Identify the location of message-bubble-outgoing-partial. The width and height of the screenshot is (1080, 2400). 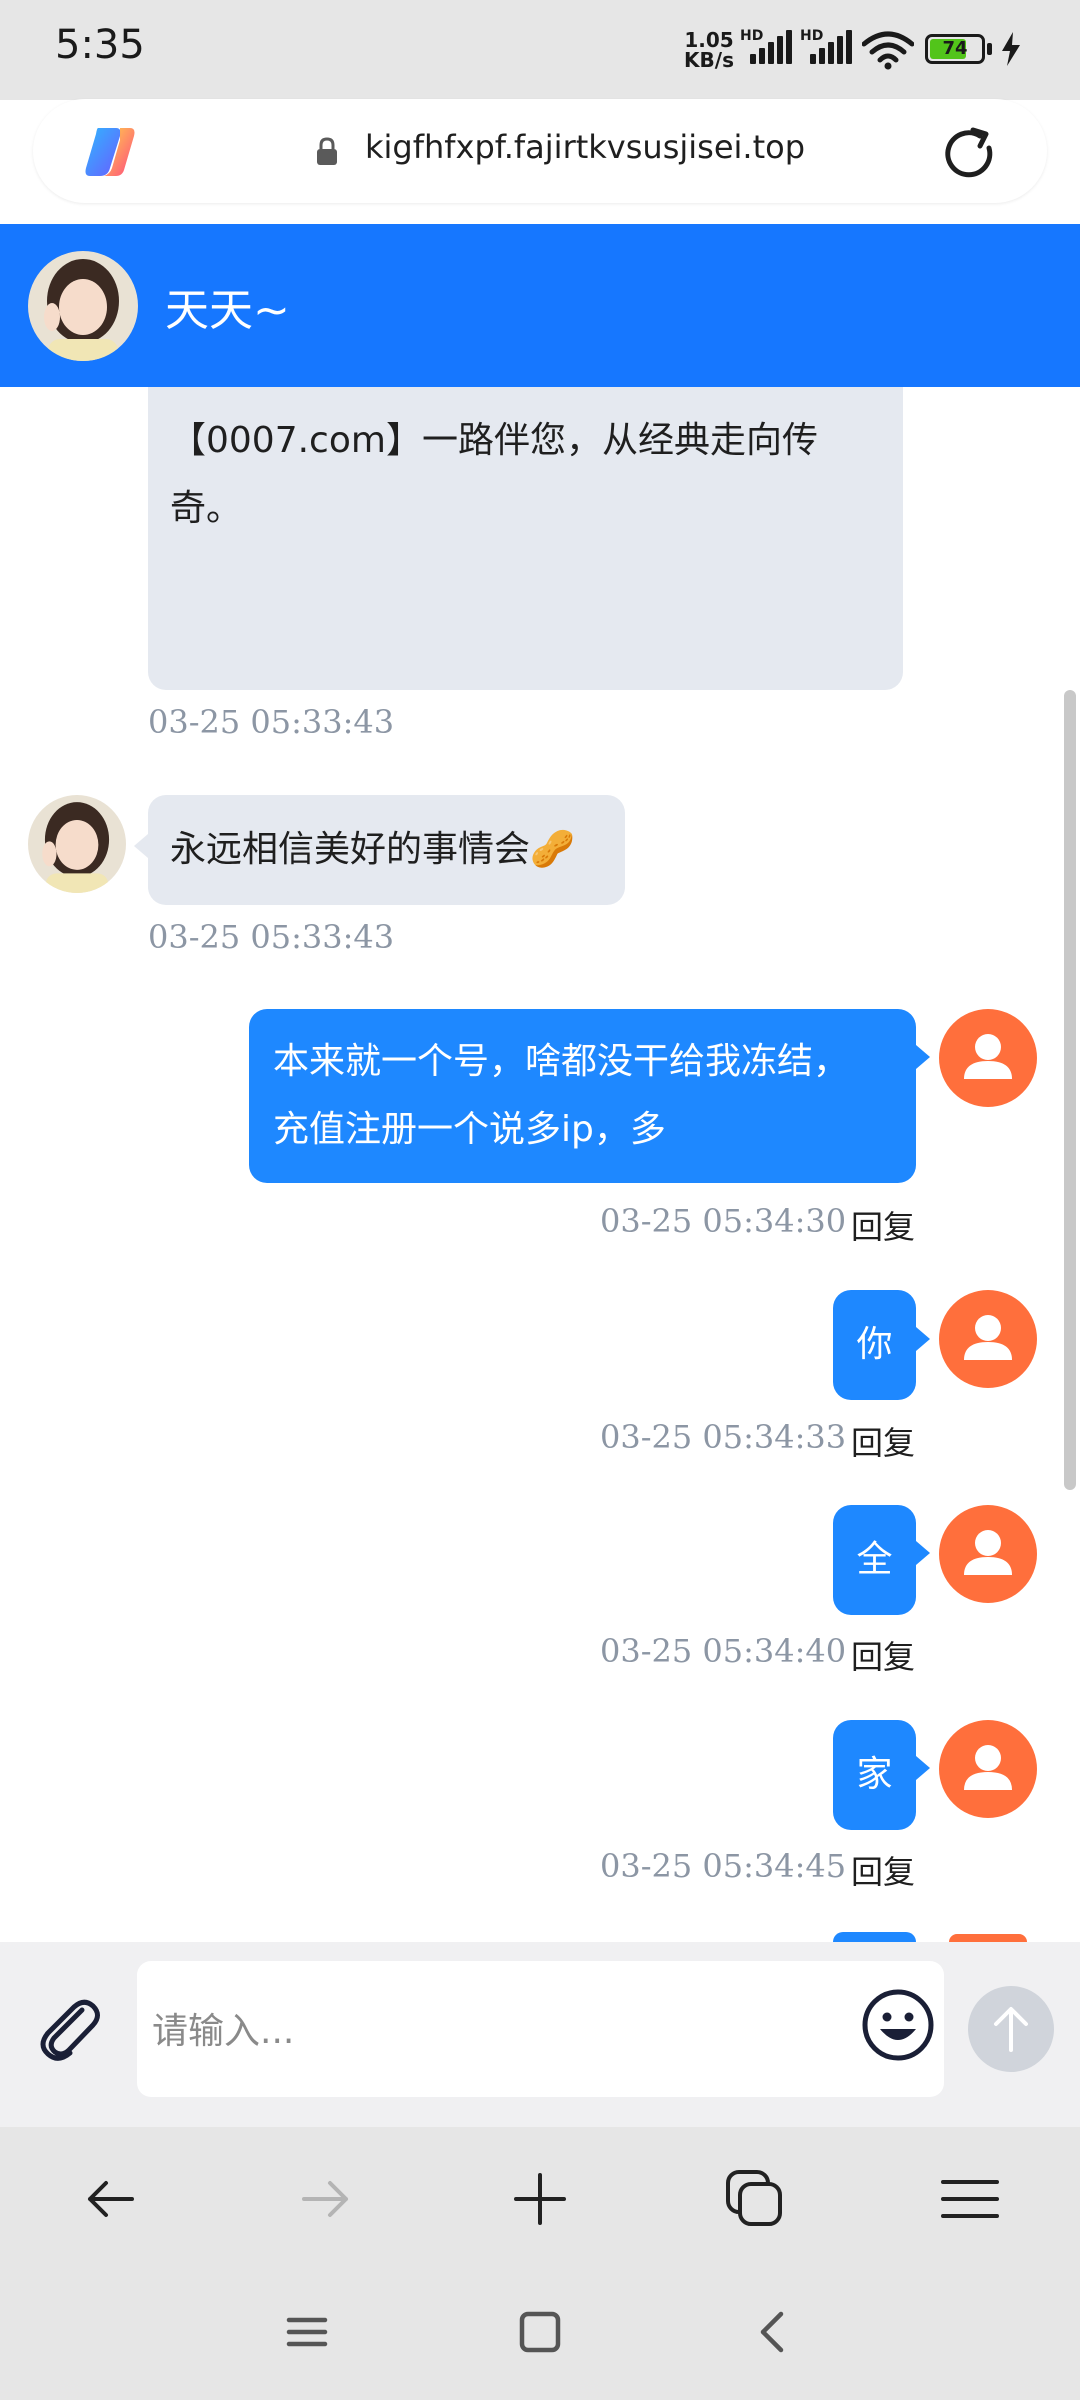
(874, 1937).